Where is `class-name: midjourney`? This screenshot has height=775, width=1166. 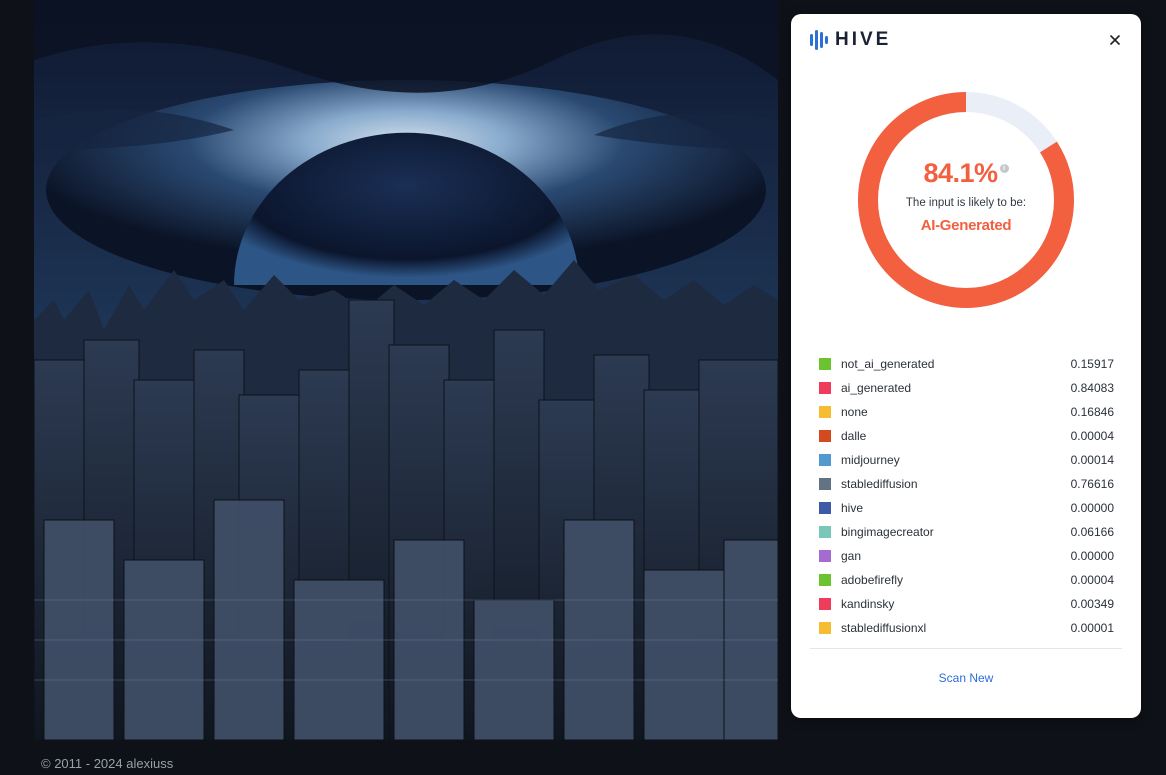 class-name: midjourney is located at coordinates (870, 460).